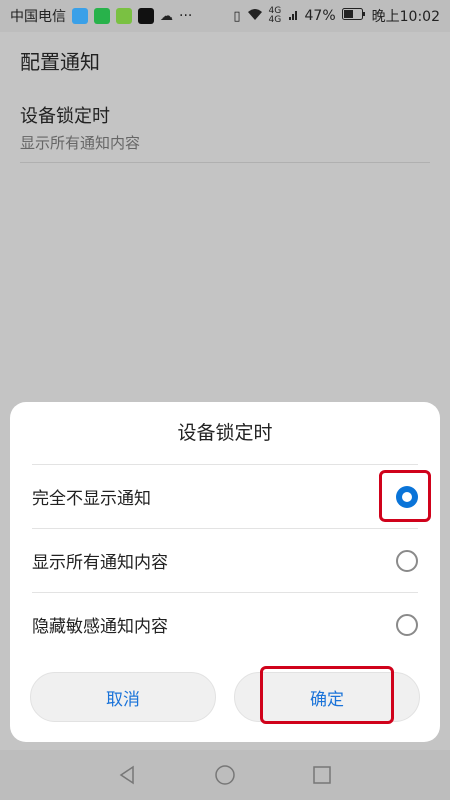 The image size is (450, 800). I want to click on option-label: 显示所有通知内容, so click(100, 563).